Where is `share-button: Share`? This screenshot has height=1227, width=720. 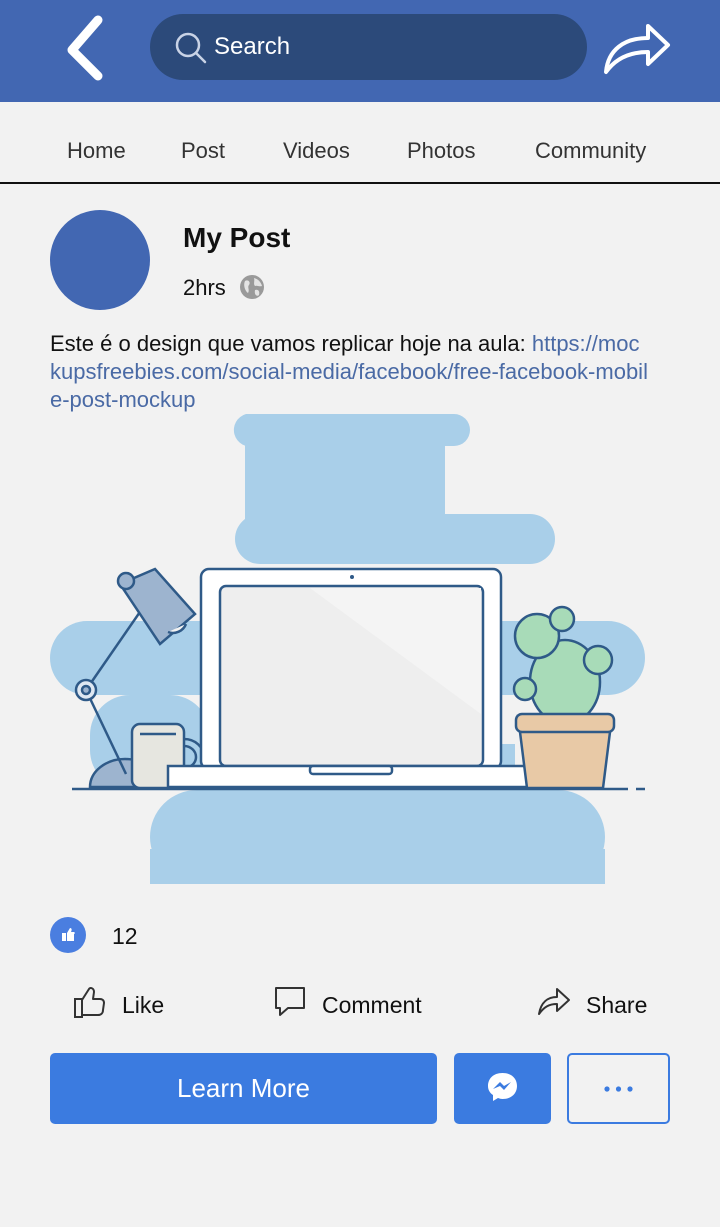 share-button: Share is located at coordinates (596, 1004).